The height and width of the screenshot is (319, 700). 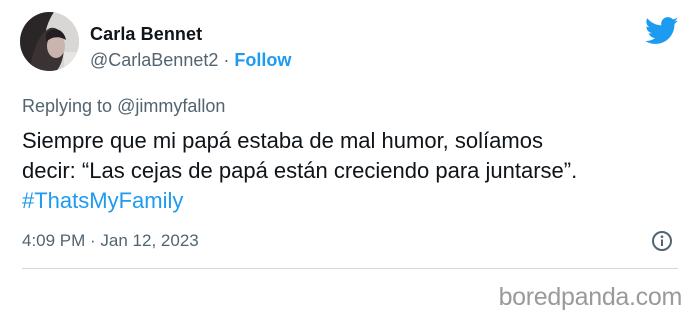 What do you see at coordinates (146, 34) in the screenshot?
I see `display-name: Carla Bennet` at bounding box center [146, 34].